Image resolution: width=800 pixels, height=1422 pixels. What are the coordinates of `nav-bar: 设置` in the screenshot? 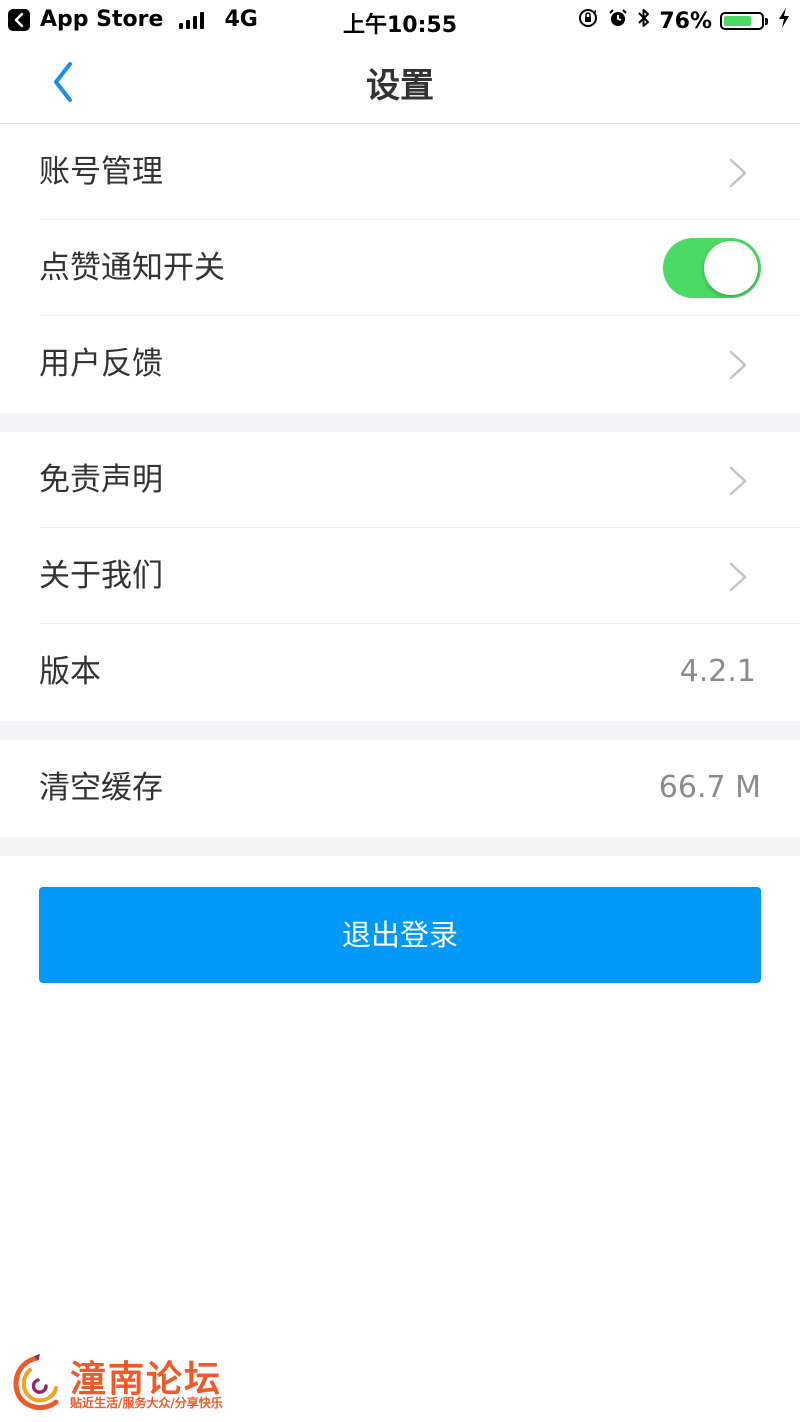 It's located at (400, 82).